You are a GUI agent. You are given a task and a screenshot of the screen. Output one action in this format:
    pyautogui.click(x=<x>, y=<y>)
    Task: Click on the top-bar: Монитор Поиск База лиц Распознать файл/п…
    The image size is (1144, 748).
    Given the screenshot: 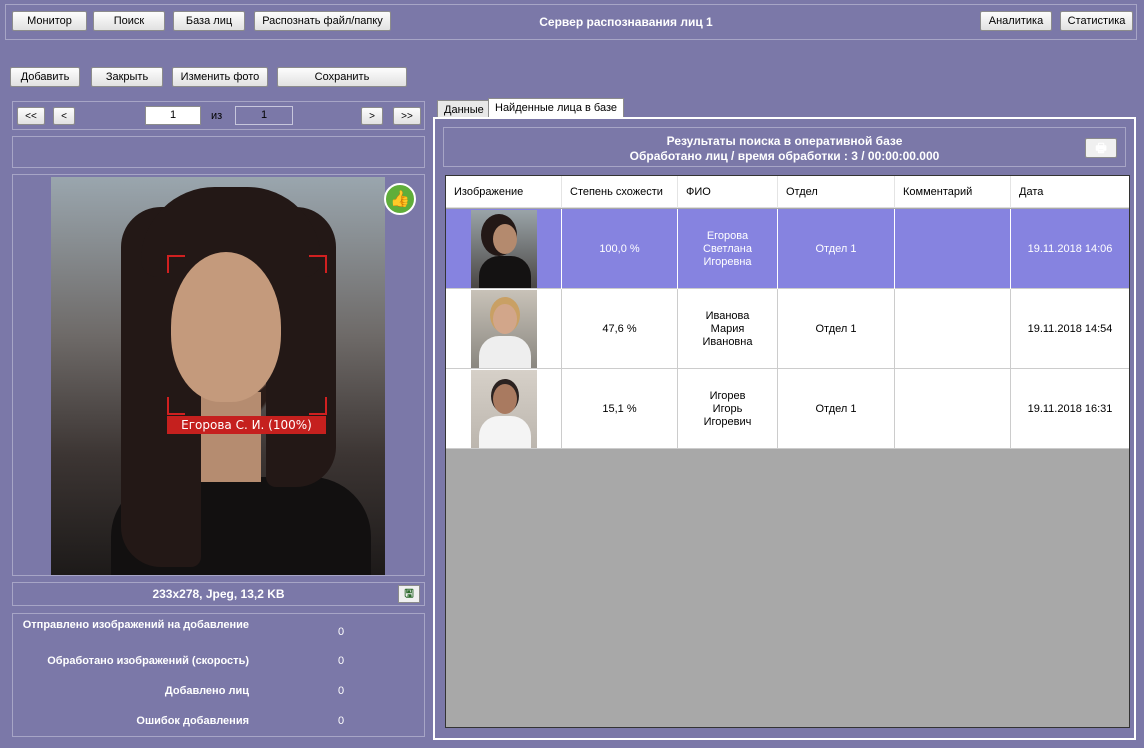 What is the action you would take?
    pyautogui.click(x=571, y=22)
    